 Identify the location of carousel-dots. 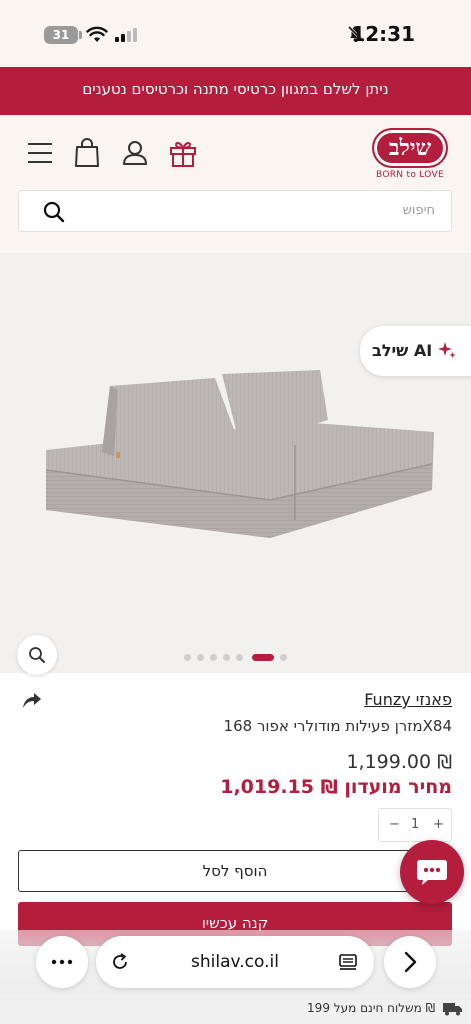
(235, 657).